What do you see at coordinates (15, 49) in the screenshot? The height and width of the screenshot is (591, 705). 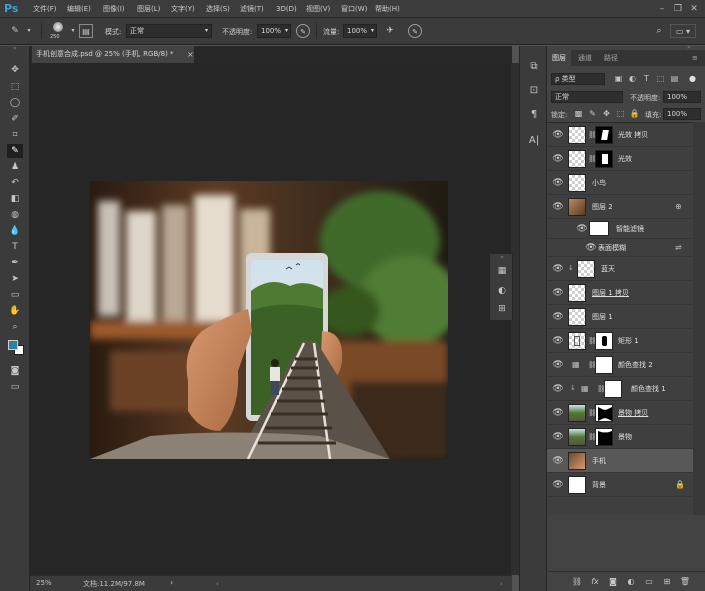 I see `toolbar-collapse-icon: »` at bounding box center [15, 49].